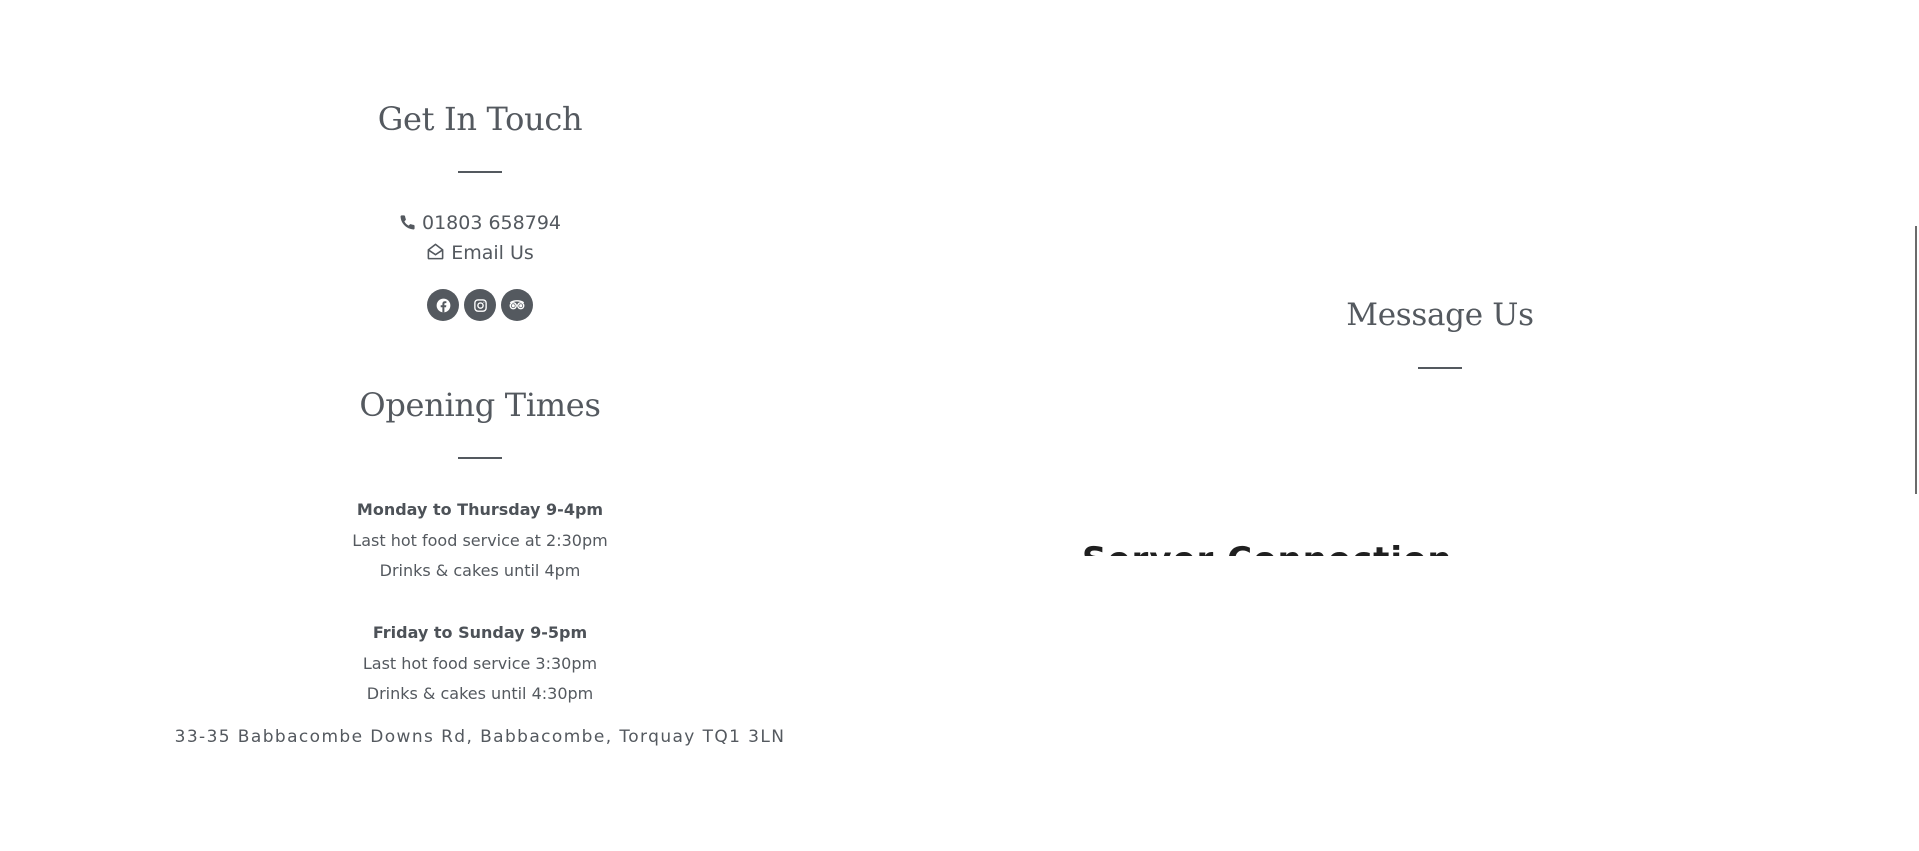 This screenshot has height=851, width=1919. I want to click on hours-line: Drinks & cakes until 4pm, so click(480, 571).